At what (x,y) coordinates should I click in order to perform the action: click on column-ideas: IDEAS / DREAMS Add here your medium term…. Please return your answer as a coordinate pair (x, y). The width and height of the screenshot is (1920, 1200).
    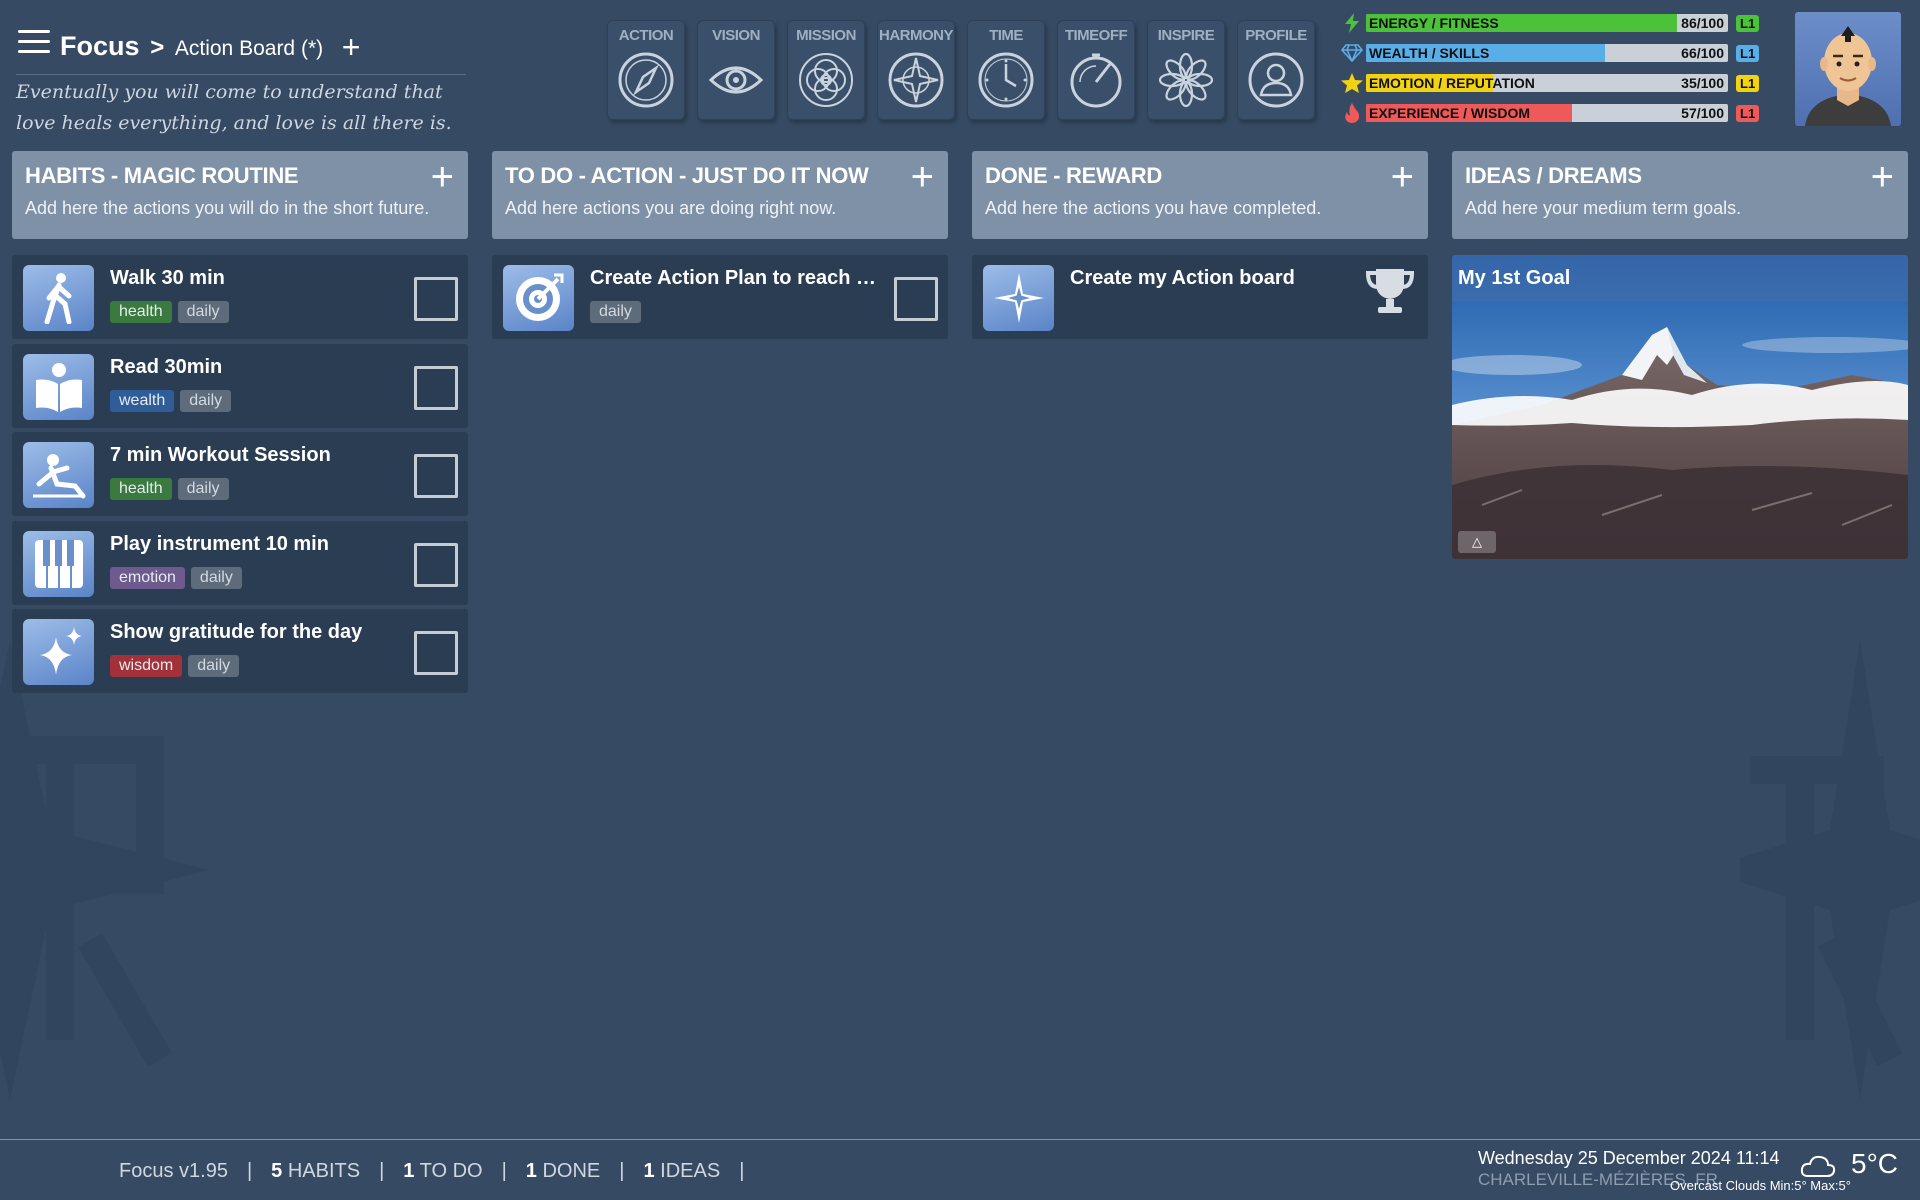
    Looking at the image, I should click on (1680, 195).